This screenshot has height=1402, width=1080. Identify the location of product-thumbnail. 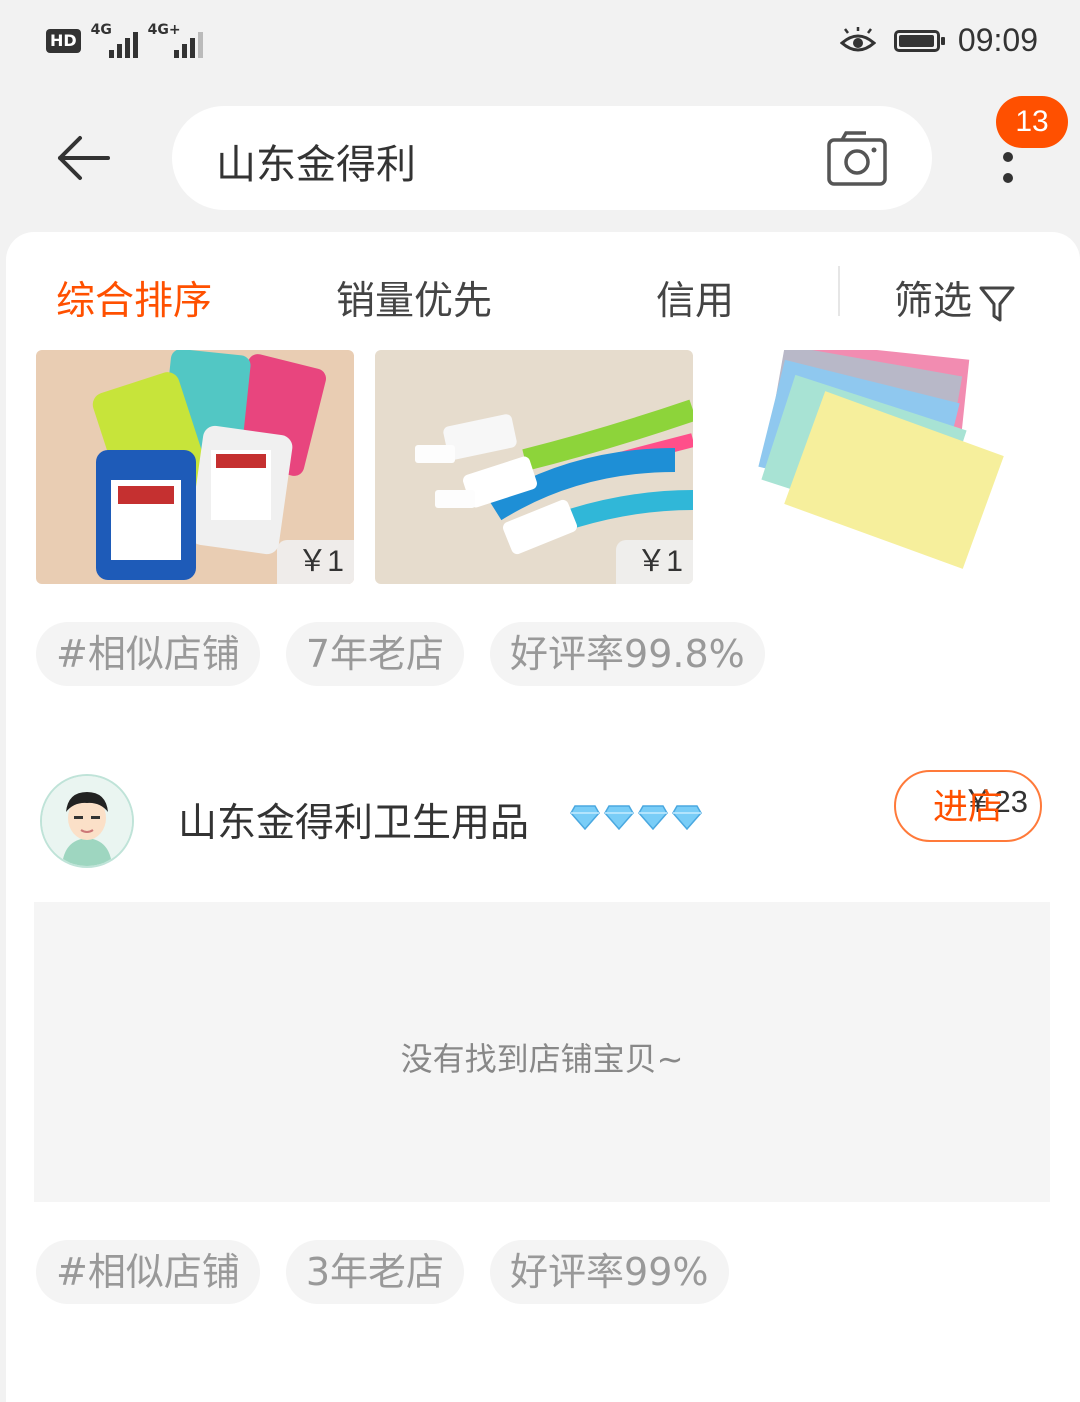
(873, 467).